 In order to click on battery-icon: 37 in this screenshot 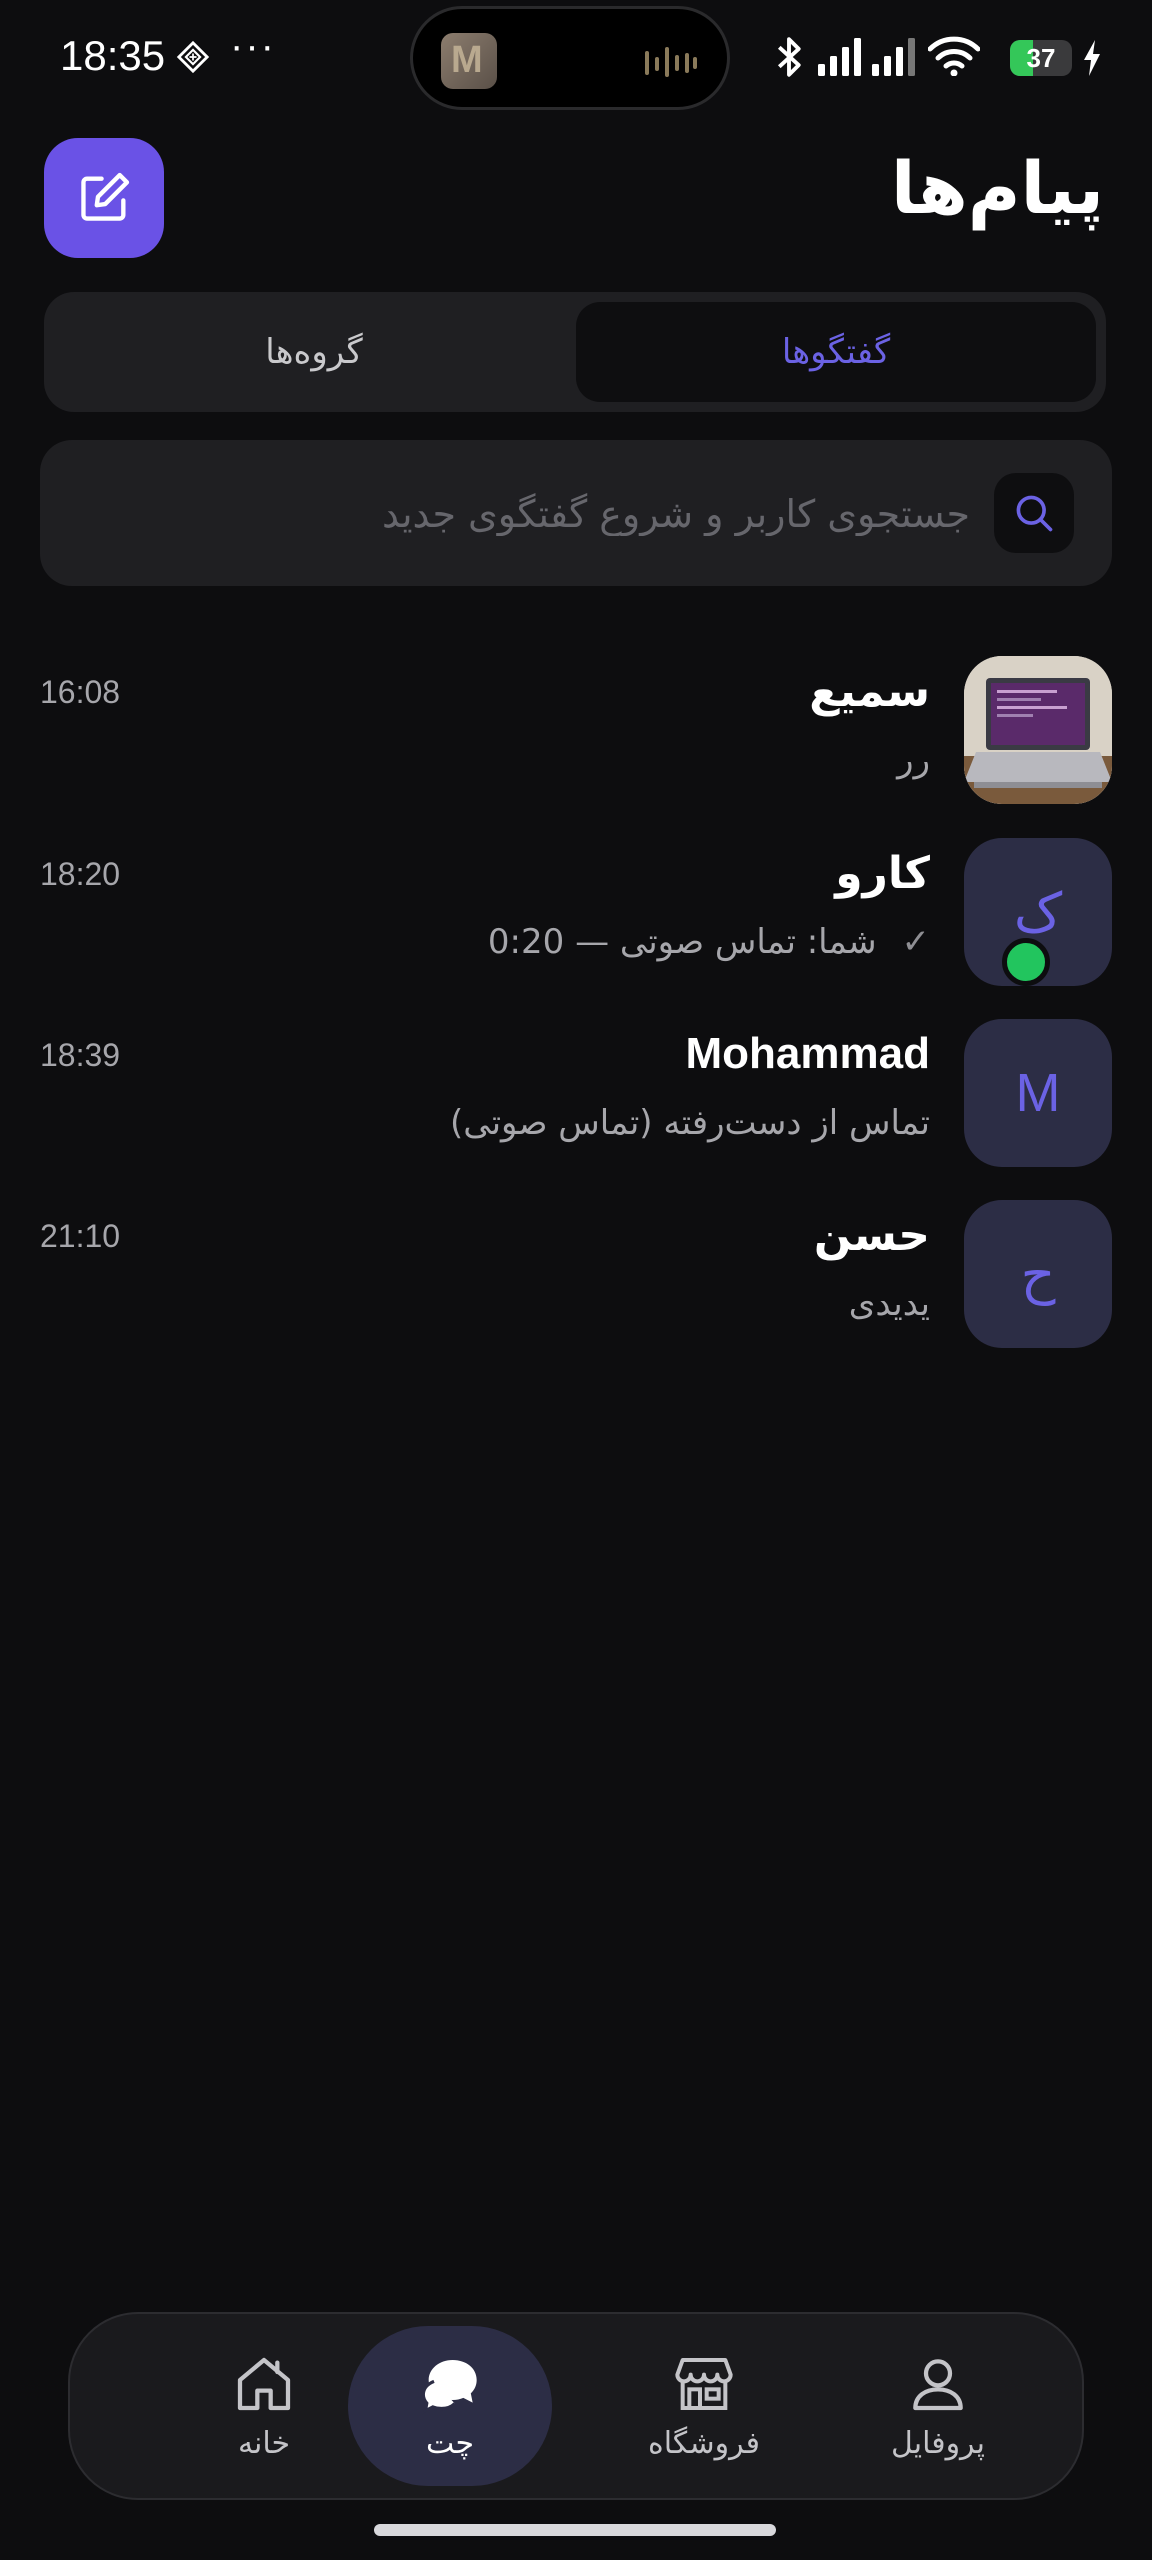, I will do `click(1041, 58)`.